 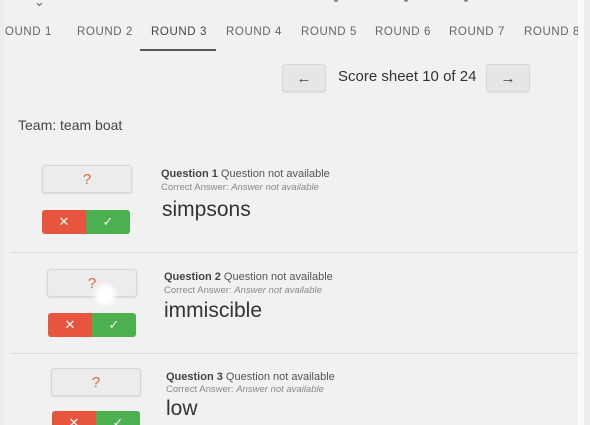 What do you see at coordinates (39, 4) in the screenshot?
I see `chevron-down-icon: ⌄` at bounding box center [39, 4].